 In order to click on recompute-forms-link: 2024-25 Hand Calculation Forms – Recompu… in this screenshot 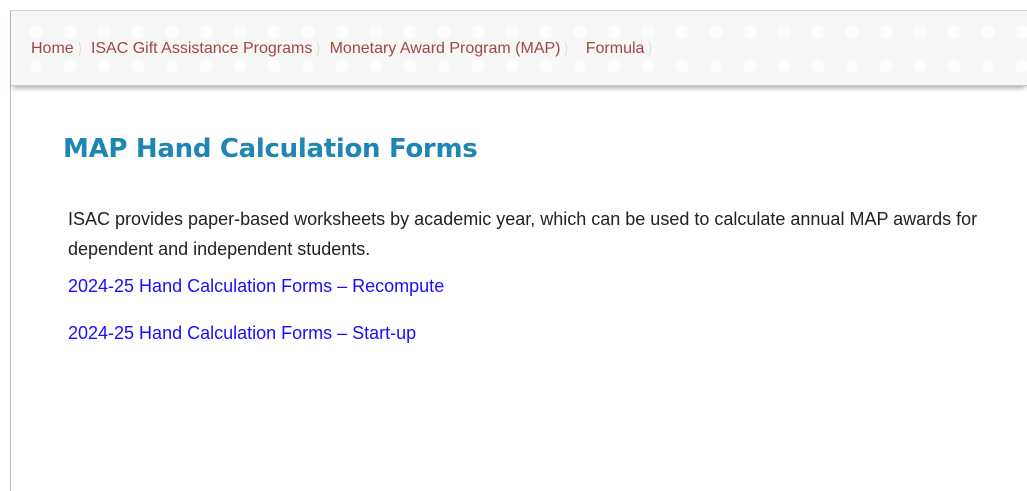, I will do `click(547, 286)`.